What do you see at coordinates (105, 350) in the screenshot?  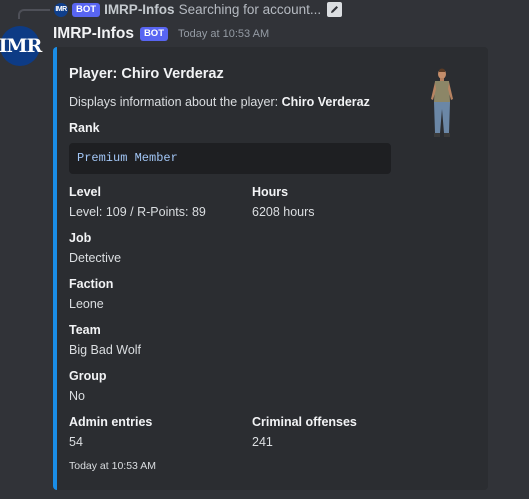 I see `field-team-value: Big Bad Wolf` at bounding box center [105, 350].